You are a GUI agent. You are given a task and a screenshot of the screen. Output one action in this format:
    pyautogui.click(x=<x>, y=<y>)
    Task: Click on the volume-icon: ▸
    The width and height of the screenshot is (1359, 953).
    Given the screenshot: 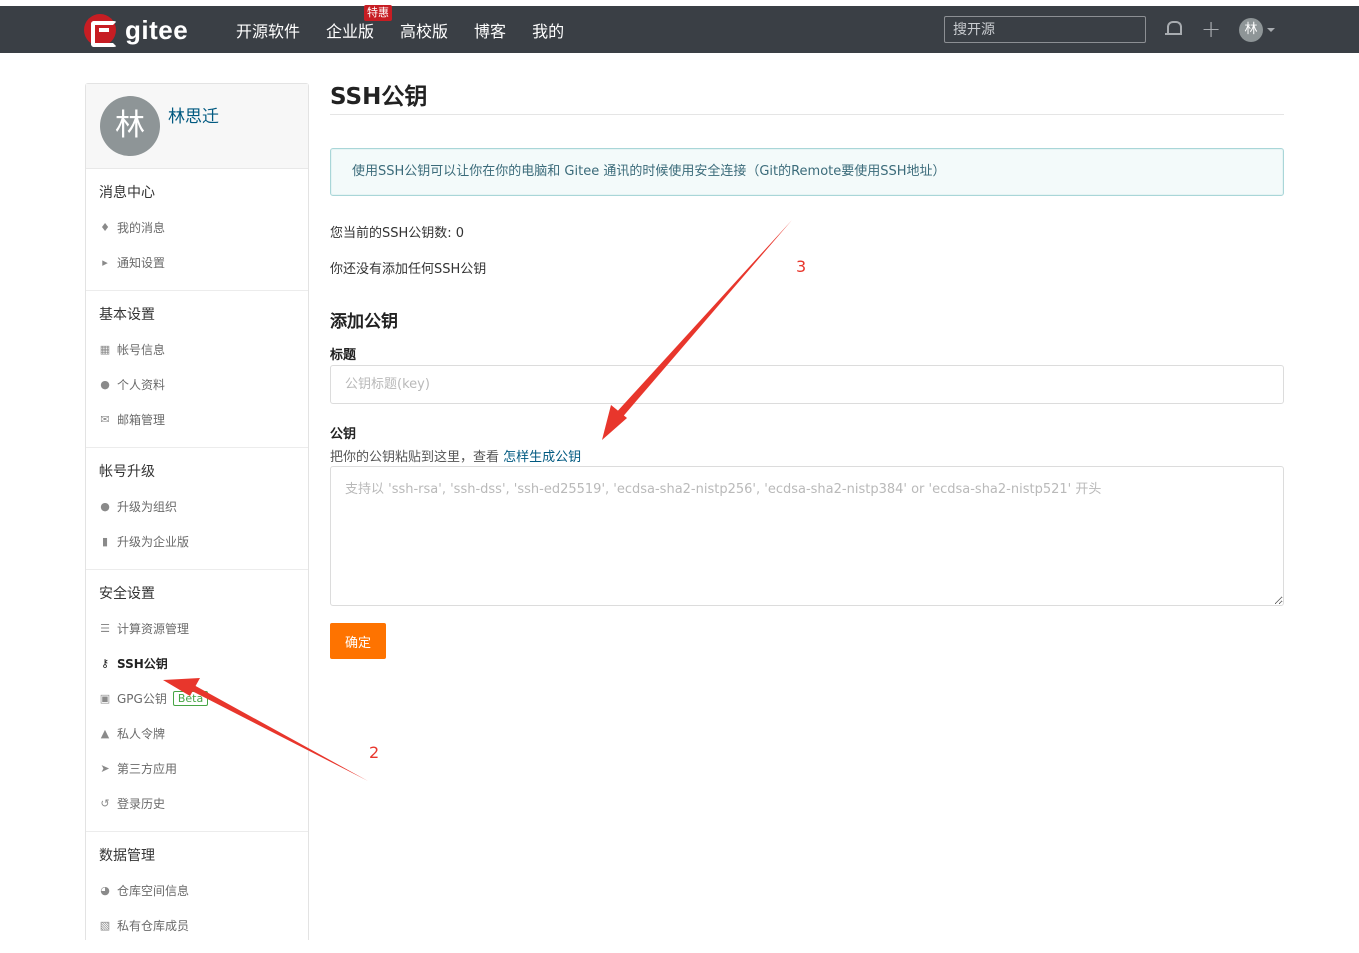 What is the action you would take?
    pyautogui.click(x=105, y=262)
    